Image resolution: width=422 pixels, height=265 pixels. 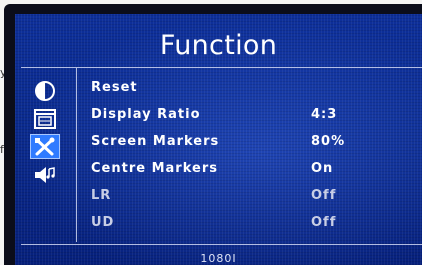 What do you see at coordinates (218, 45) in the screenshot?
I see `menu-title: Function` at bounding box center [218, 45].